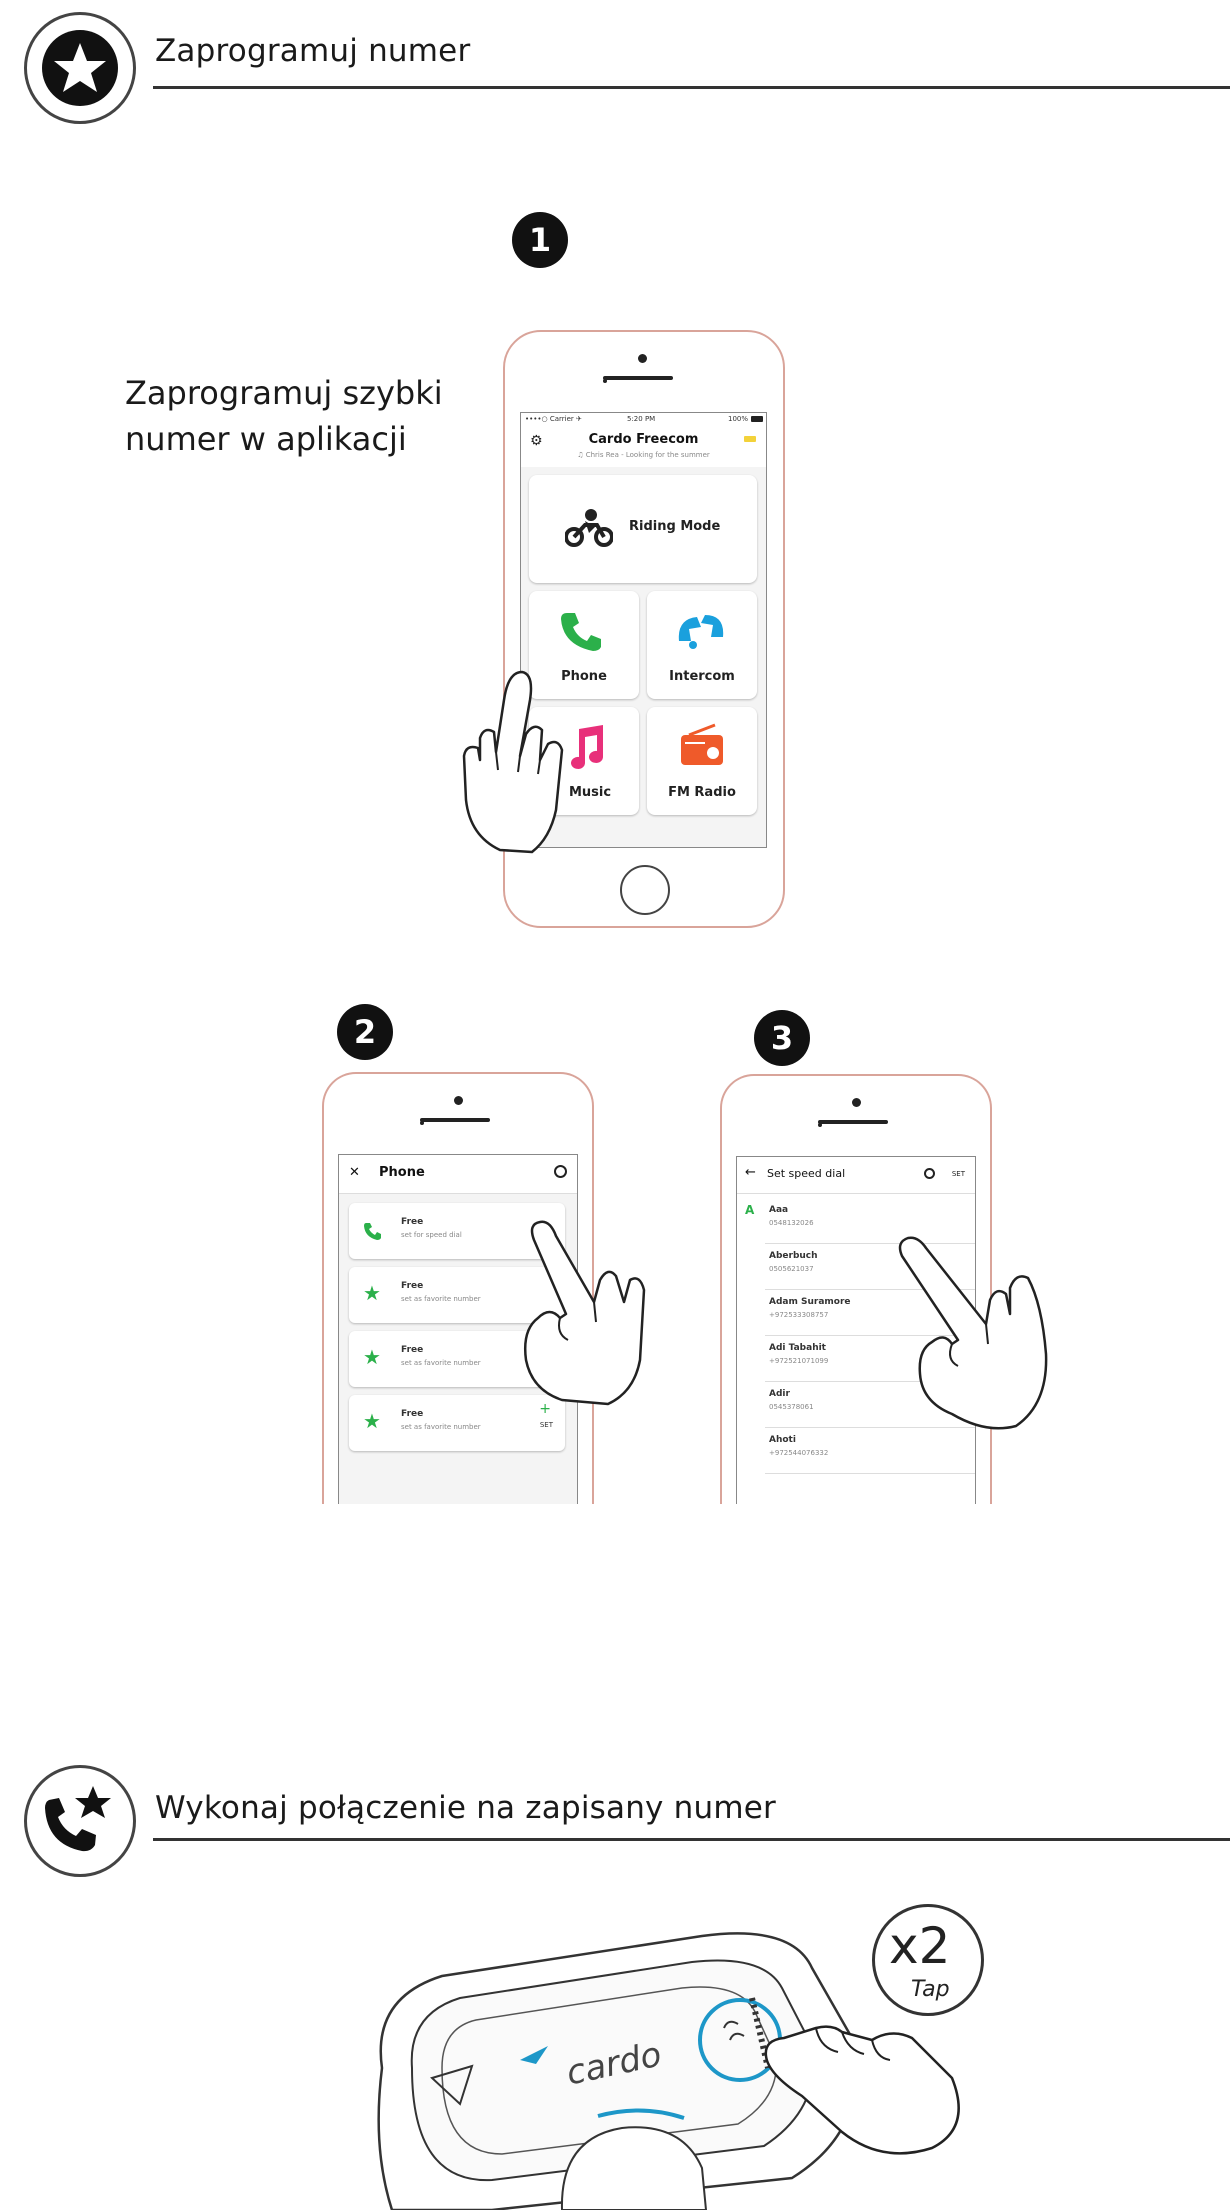  Describe the element at coordinates (750, 1210) in the screenshot. I see `index-letter: A` at that location.